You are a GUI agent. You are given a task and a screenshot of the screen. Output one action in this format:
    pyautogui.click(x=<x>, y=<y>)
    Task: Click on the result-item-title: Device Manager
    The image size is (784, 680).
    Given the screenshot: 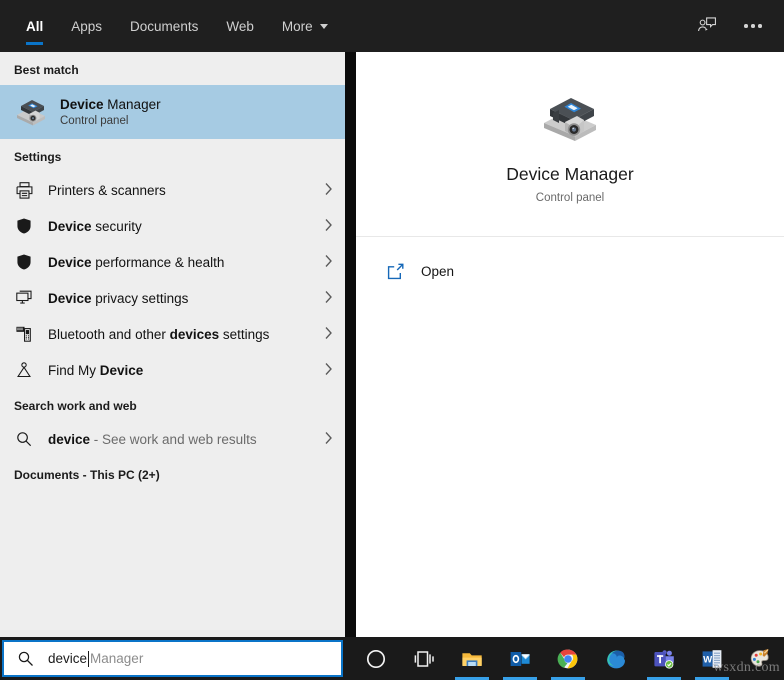 What is the action you would take?
    pyautogui.click(x=110, y=104)
    